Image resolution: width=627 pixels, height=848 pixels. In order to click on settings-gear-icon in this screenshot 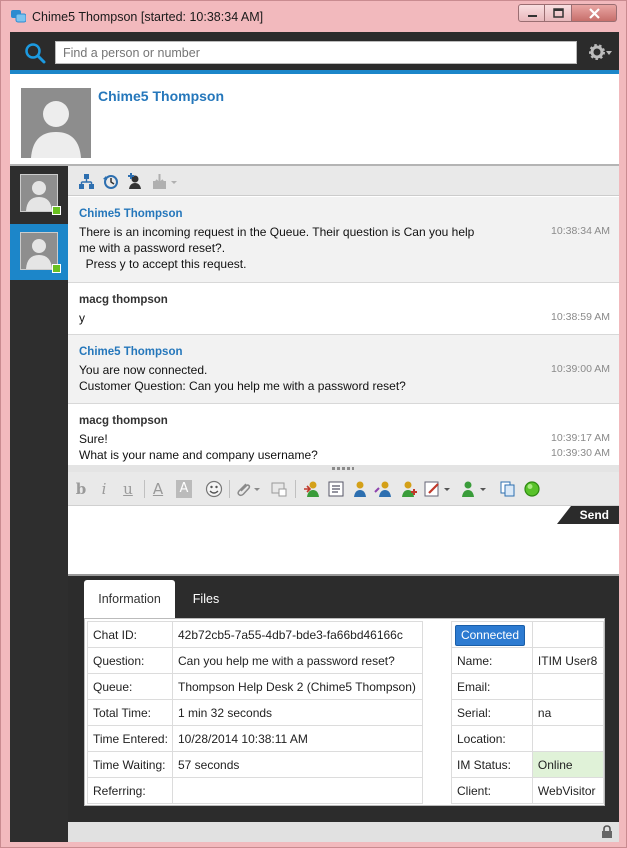, I will do `click(600, 52)`.